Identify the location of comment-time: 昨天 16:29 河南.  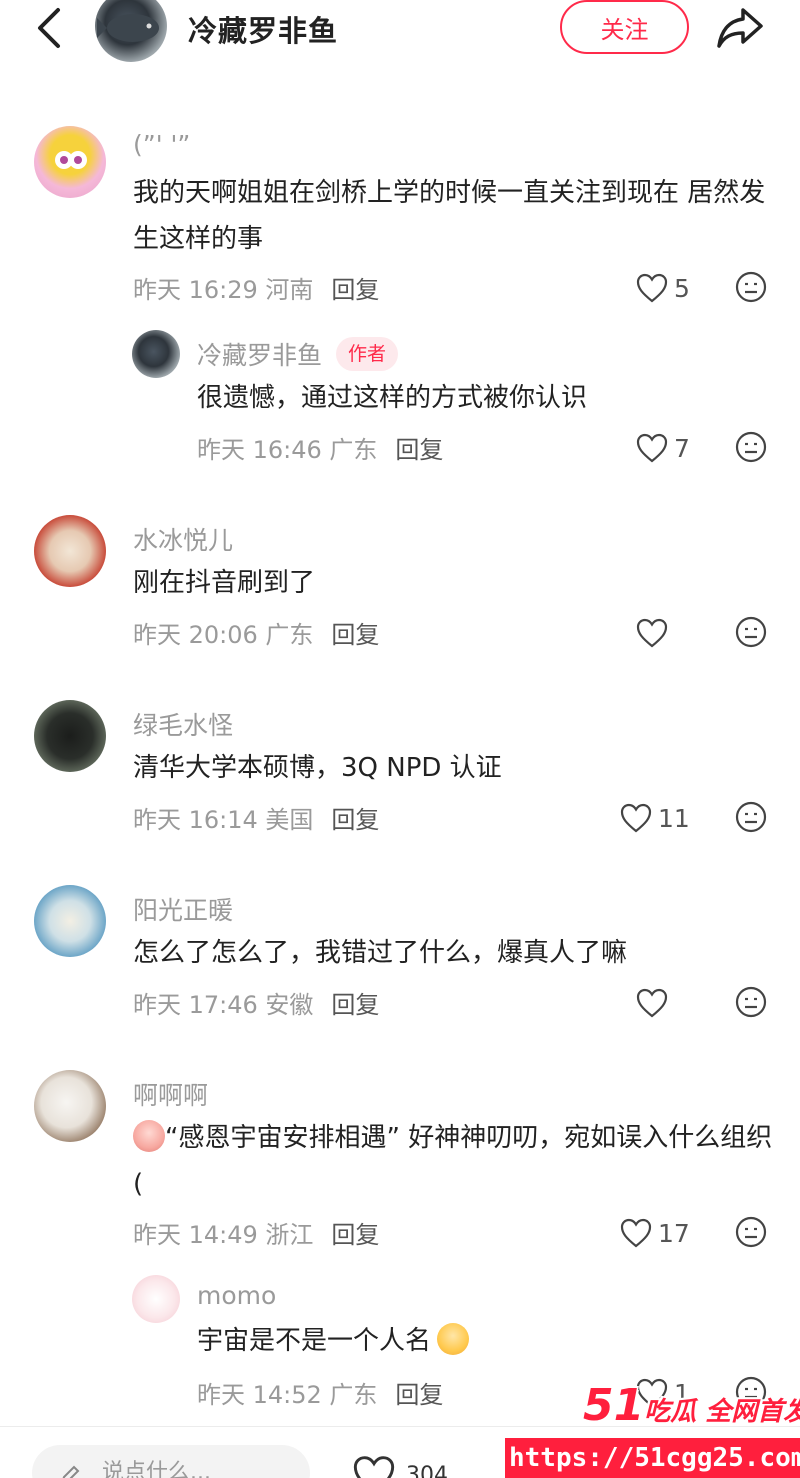
(223, 290).